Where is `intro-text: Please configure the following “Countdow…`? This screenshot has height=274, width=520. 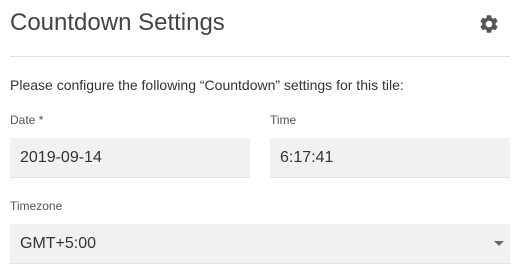 intro-text: Please configure the following “Countdow… is located at coordinates (207, 85).